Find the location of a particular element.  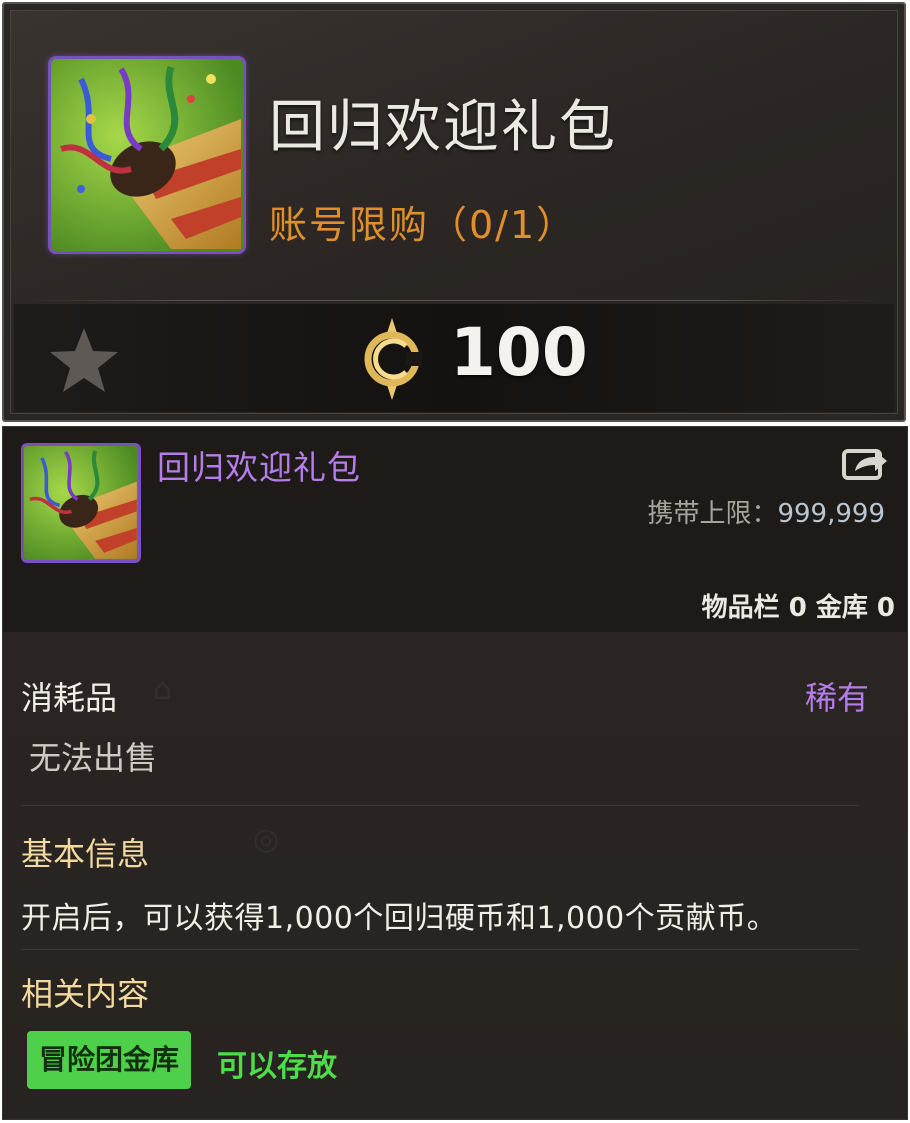

carry-limit: 携带上限：999,999 is located at coordinates (766, 511).